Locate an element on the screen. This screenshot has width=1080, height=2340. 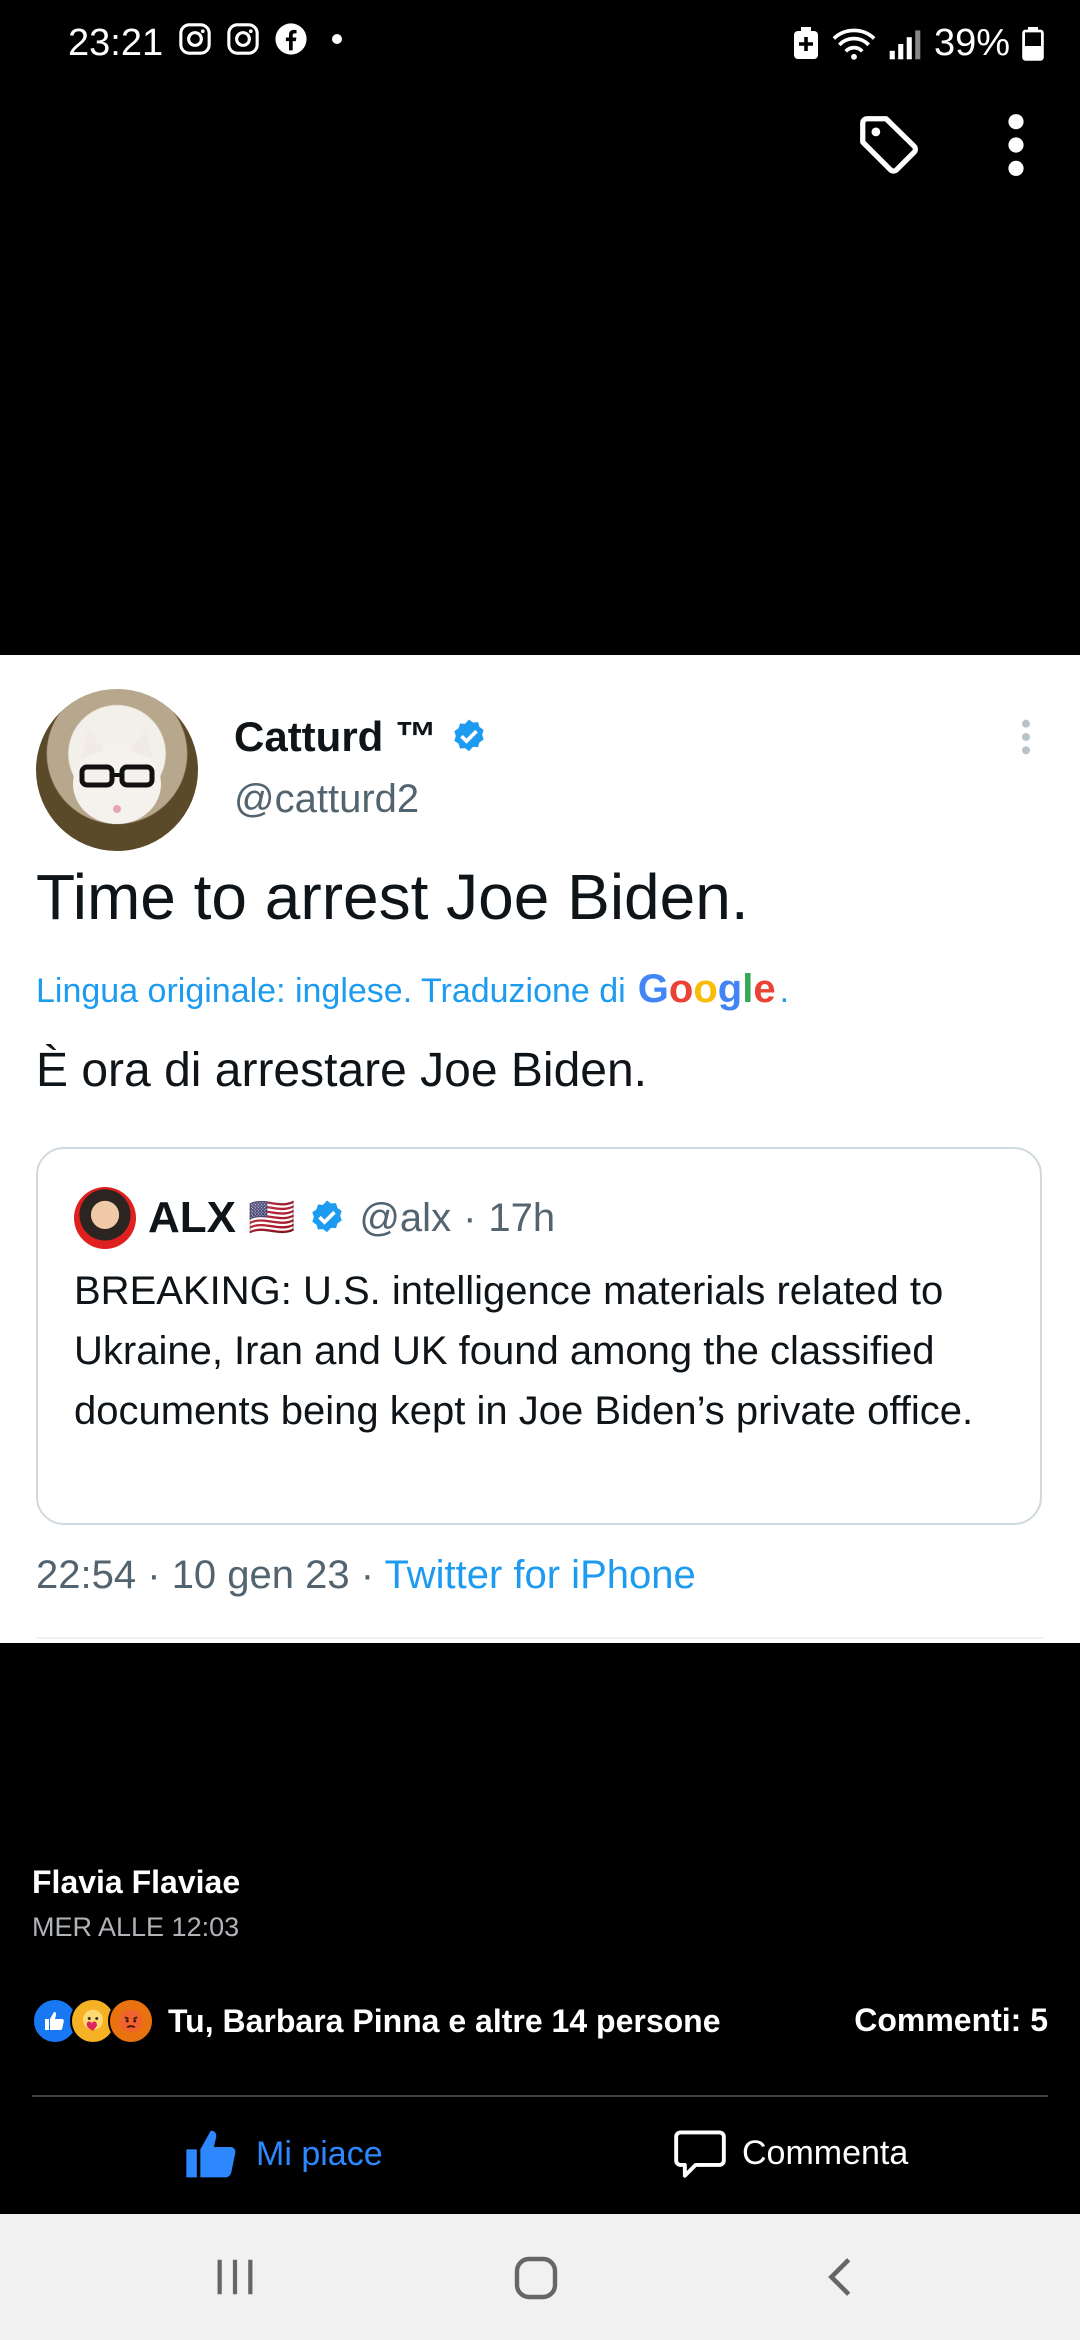
recents-button is located at coordinates (235, 2279).